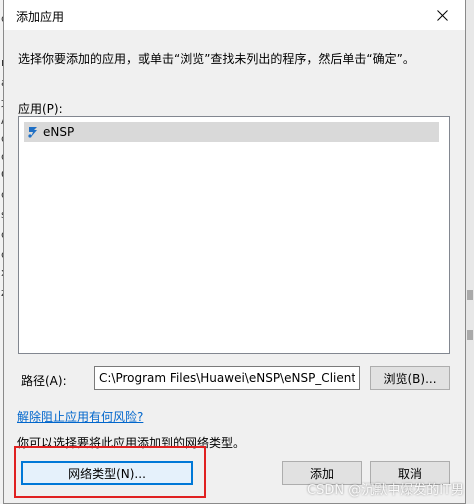  Describe the element at coordinates (80, 416) in the screenshot. I see `unblock-risk-link: 解除阻止应用有何风险?` at that location.